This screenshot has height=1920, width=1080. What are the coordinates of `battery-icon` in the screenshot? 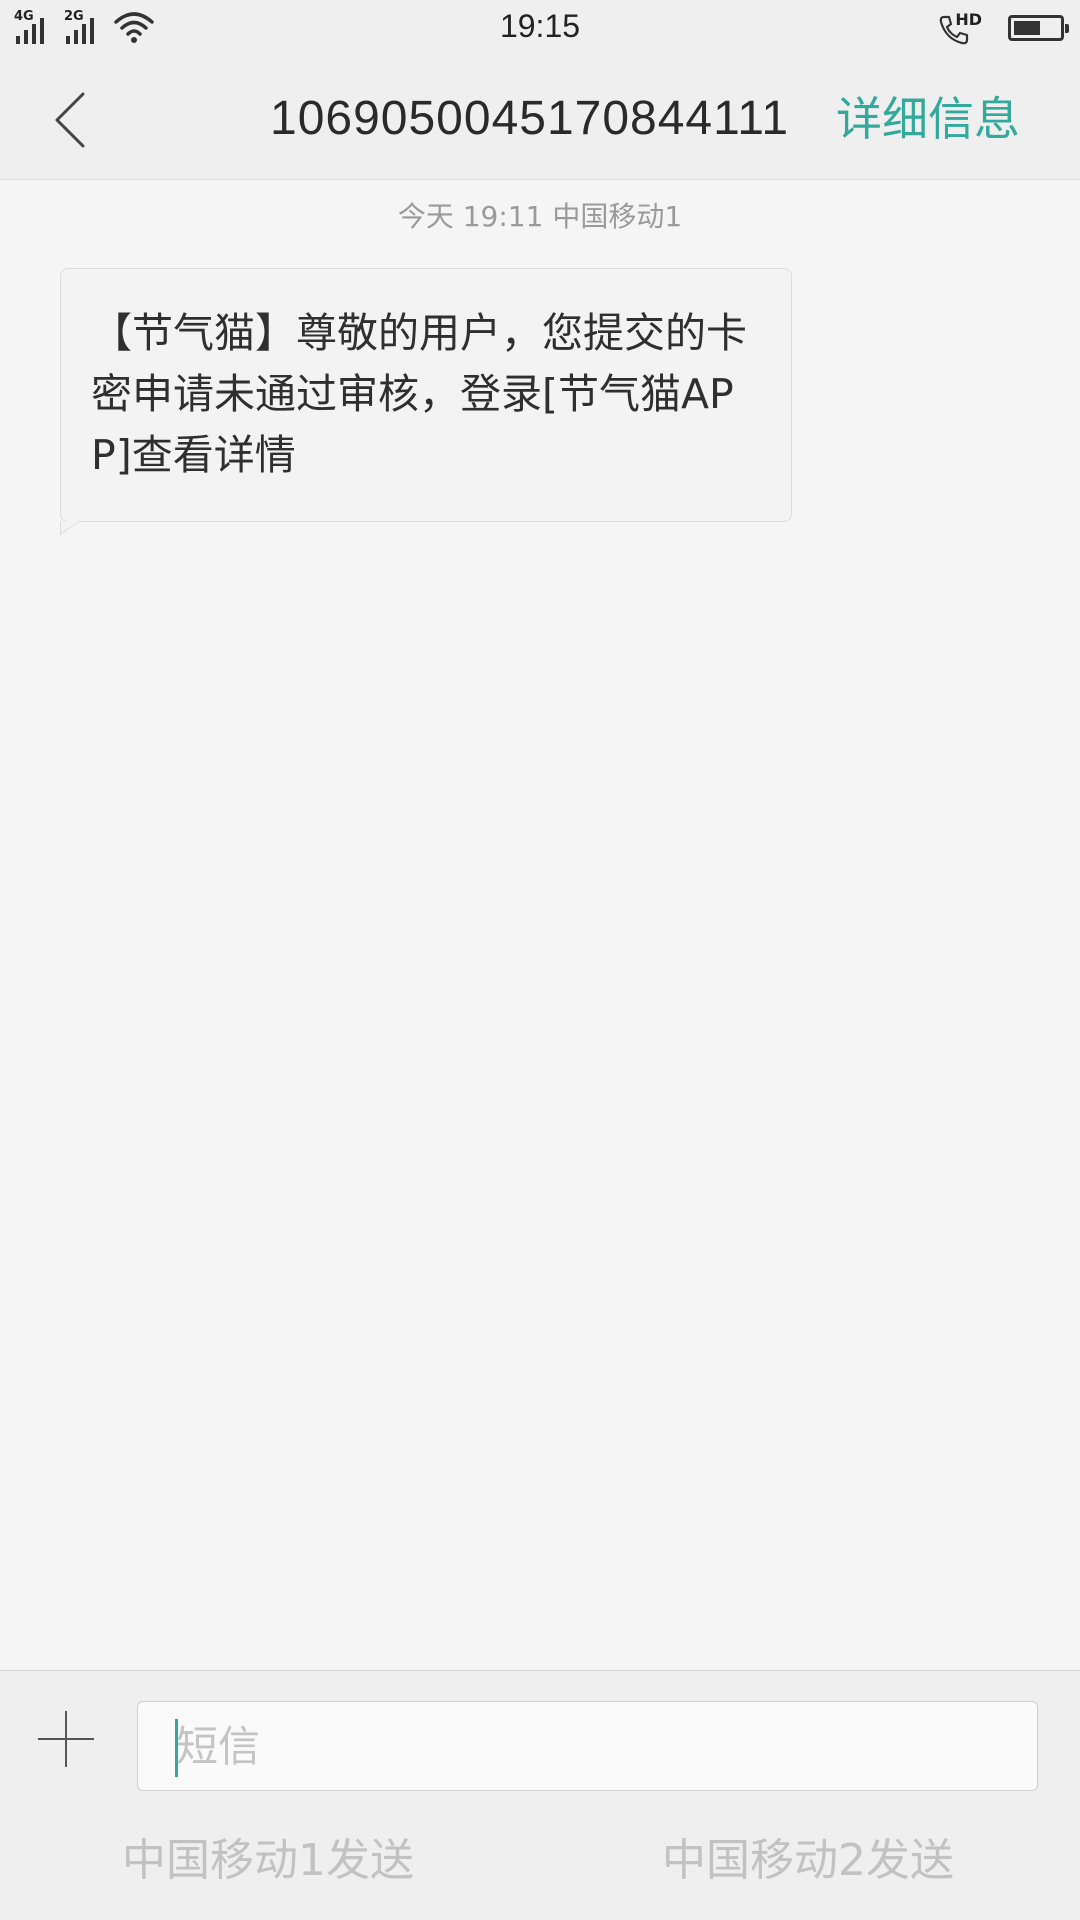 It's located at (1038, 28).